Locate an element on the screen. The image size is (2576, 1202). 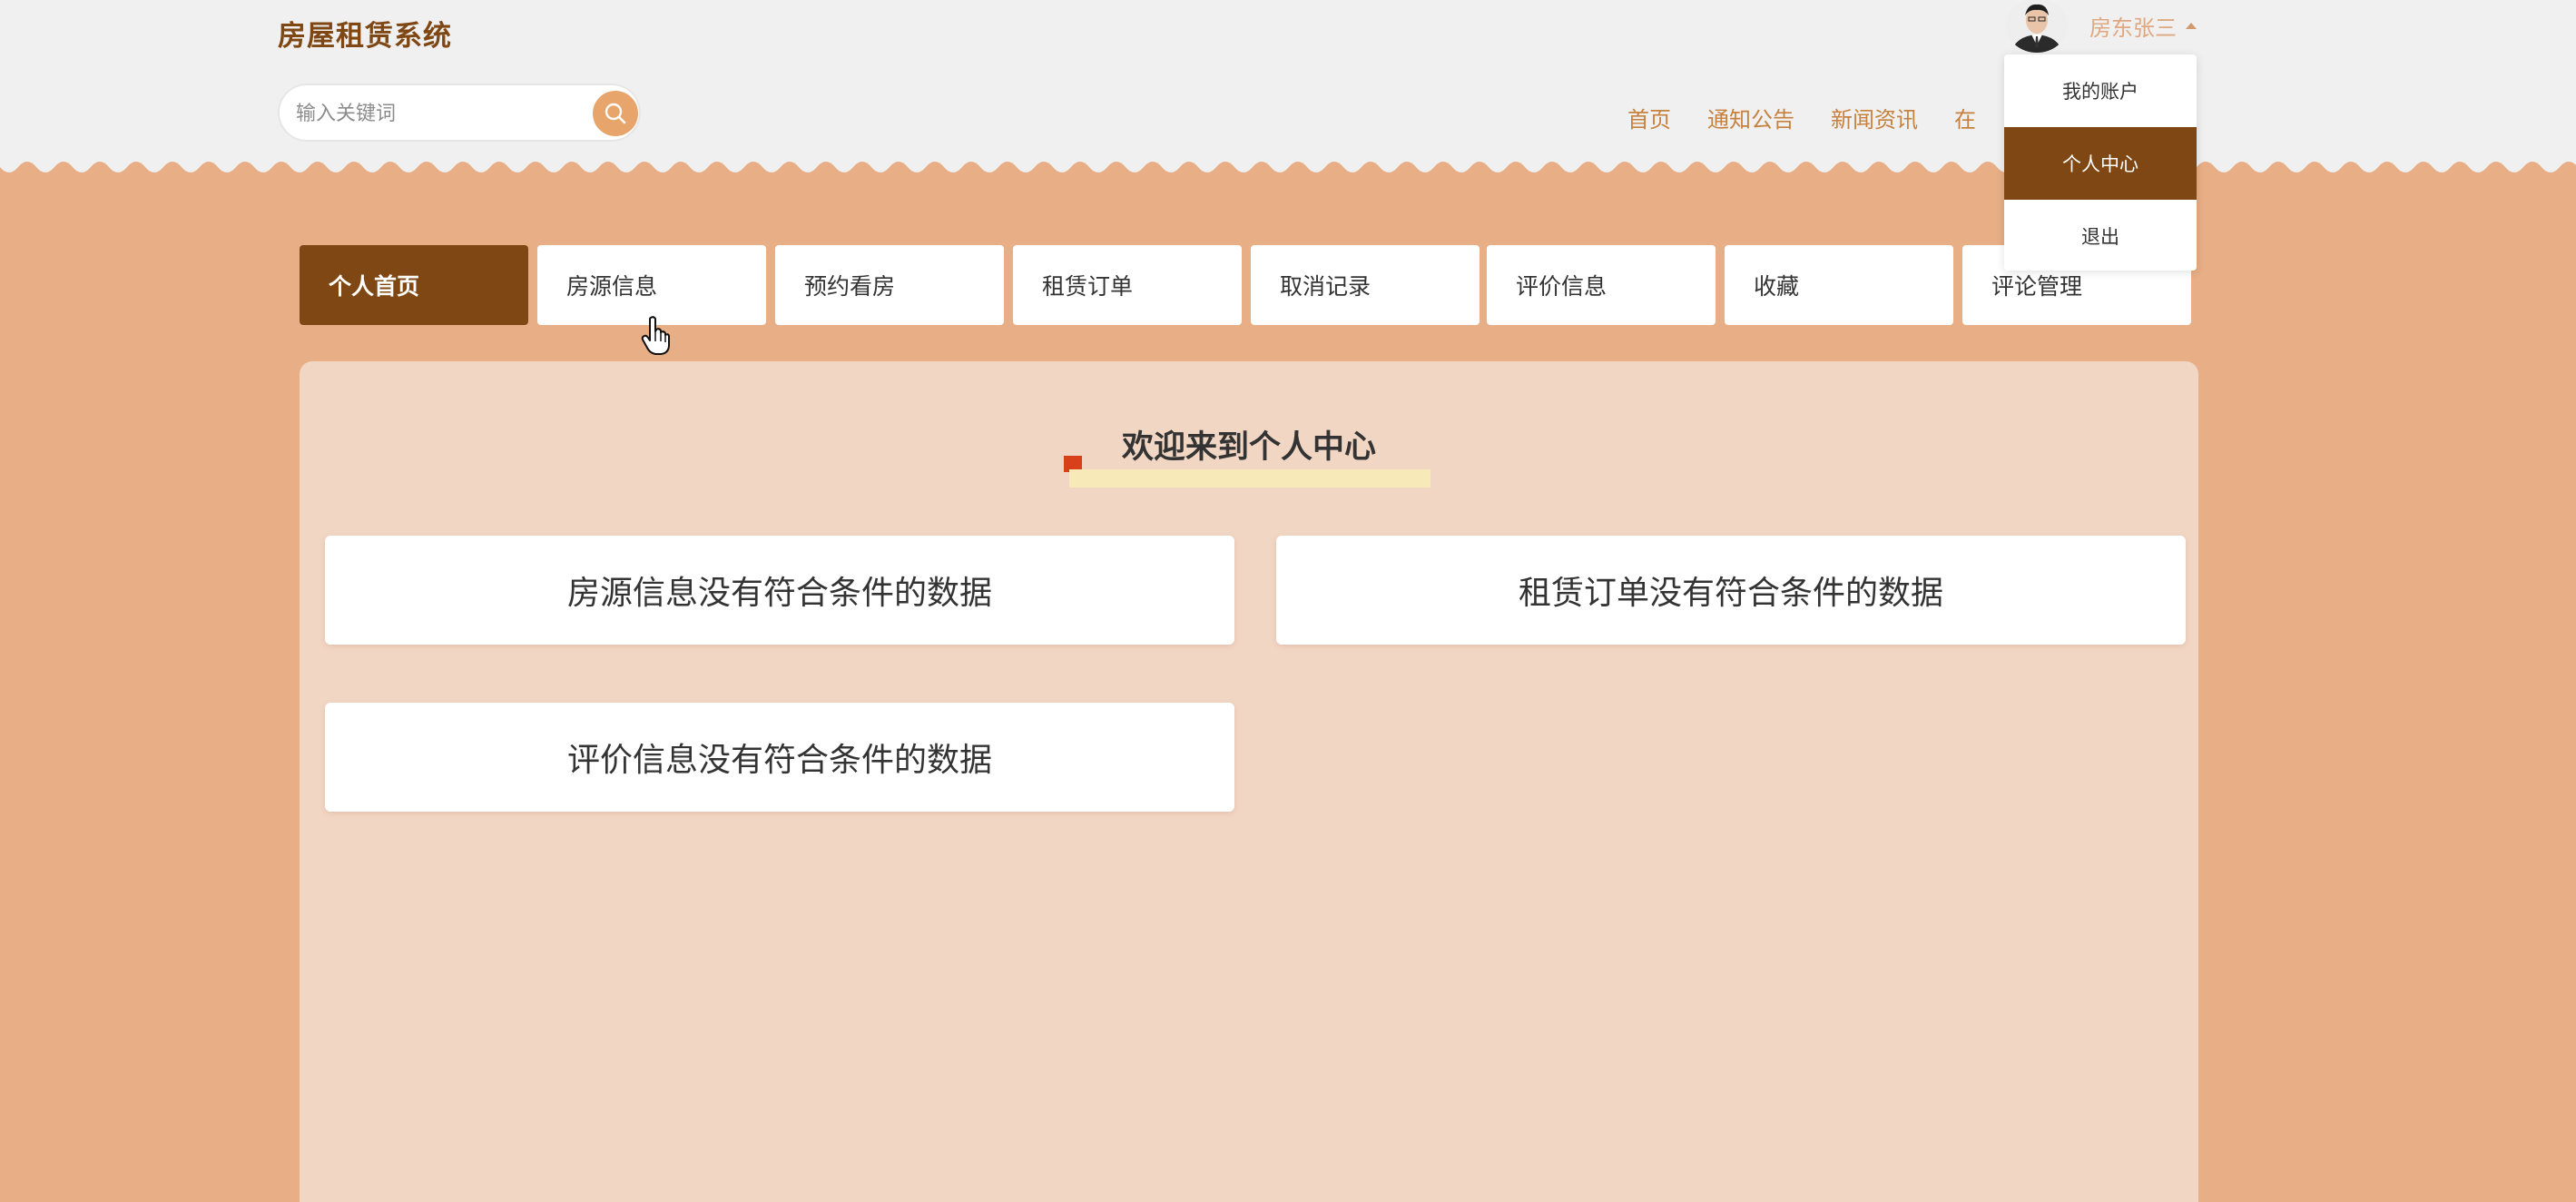
nav-item-online: 在 is located at coordinates (1965, 117).